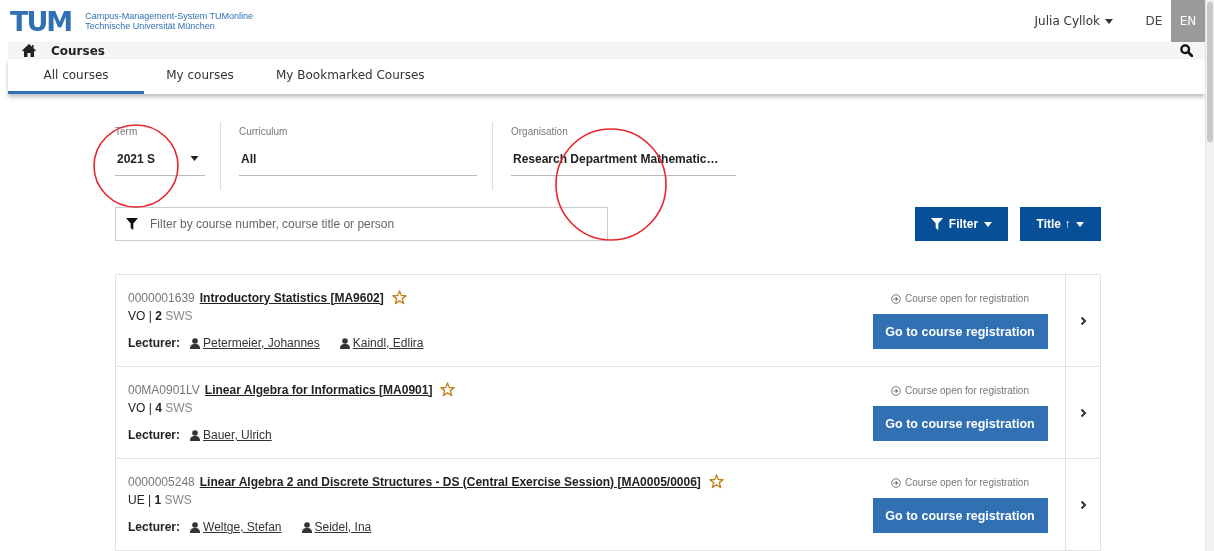  What do you see at coordinates (164, 389) in the screenshot?
I see `course-number: 00MA0901LV` at bounding box center [164, 389].